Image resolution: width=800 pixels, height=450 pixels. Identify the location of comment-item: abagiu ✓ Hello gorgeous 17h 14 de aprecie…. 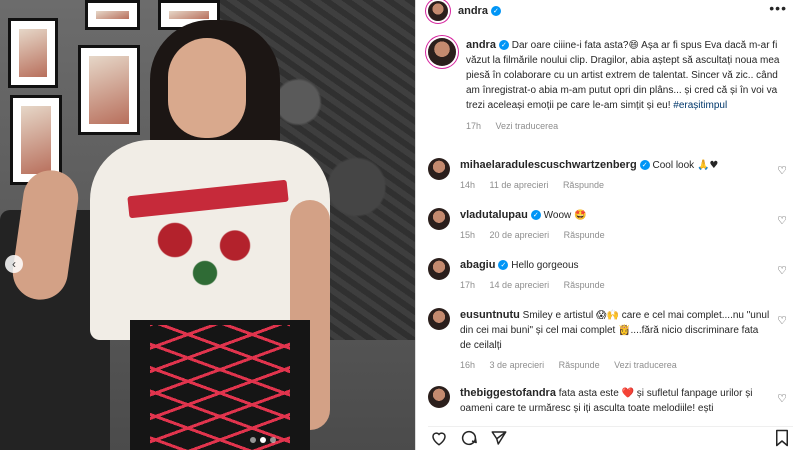
(610, 275).